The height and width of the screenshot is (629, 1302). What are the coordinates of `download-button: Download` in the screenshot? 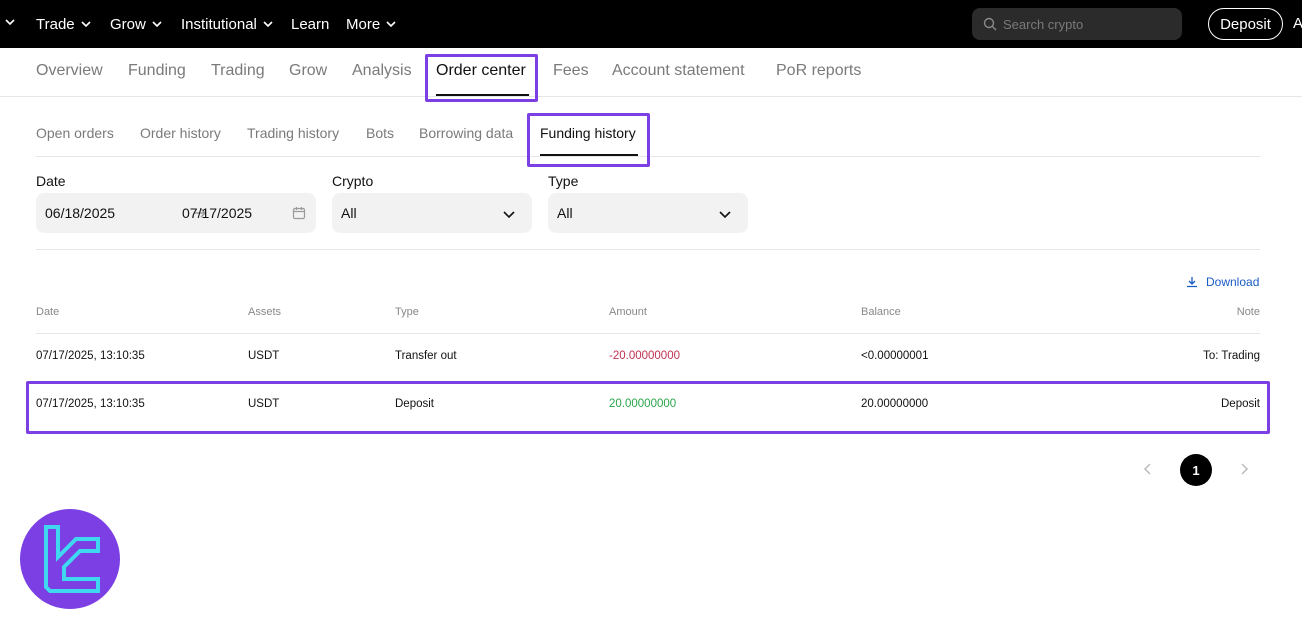 It's located at (1222, 282).